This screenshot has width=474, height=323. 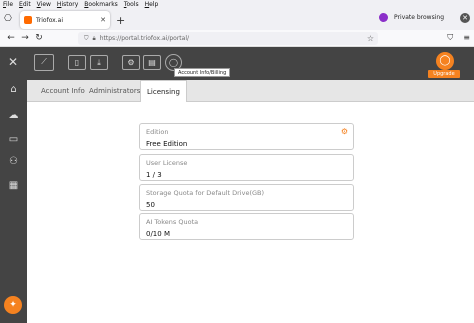 What do you see at coordinates (13, 201) in the screenshot?
I see `sidebar: ⌂ ☁ ▭ ⚇ ▦` at bounding box center [13, 201].